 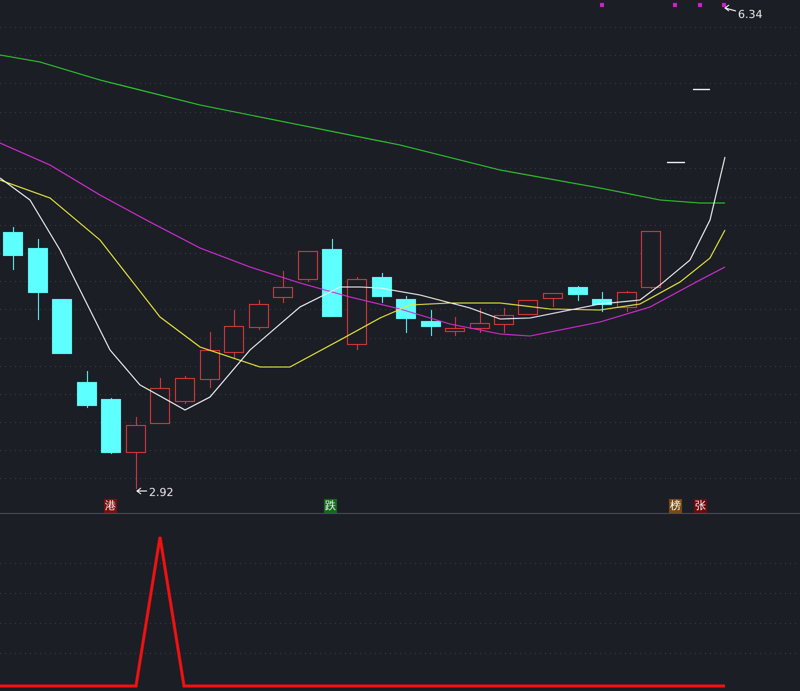 I want to click on price-label: 6.34, so click(x=750, y=14).